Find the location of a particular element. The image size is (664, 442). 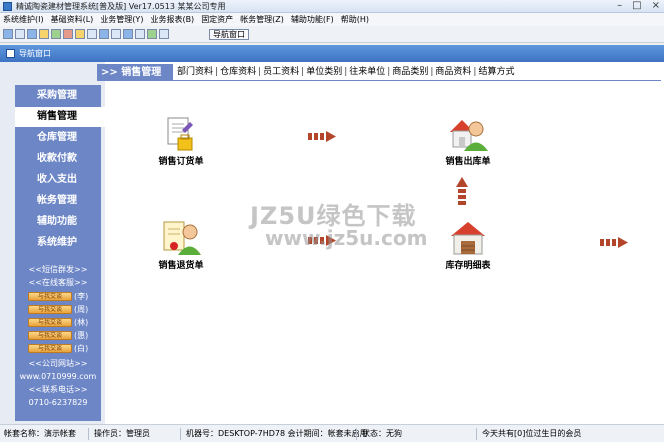

online-support-link: <<在线客服>> is located at coordinates (58, 282).